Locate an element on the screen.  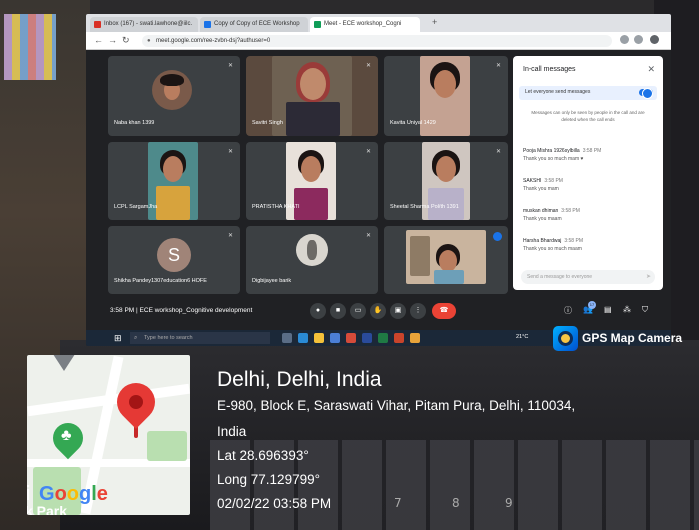
message-sender: Harsha Bhardwaj is located at coordinates (542, 241).